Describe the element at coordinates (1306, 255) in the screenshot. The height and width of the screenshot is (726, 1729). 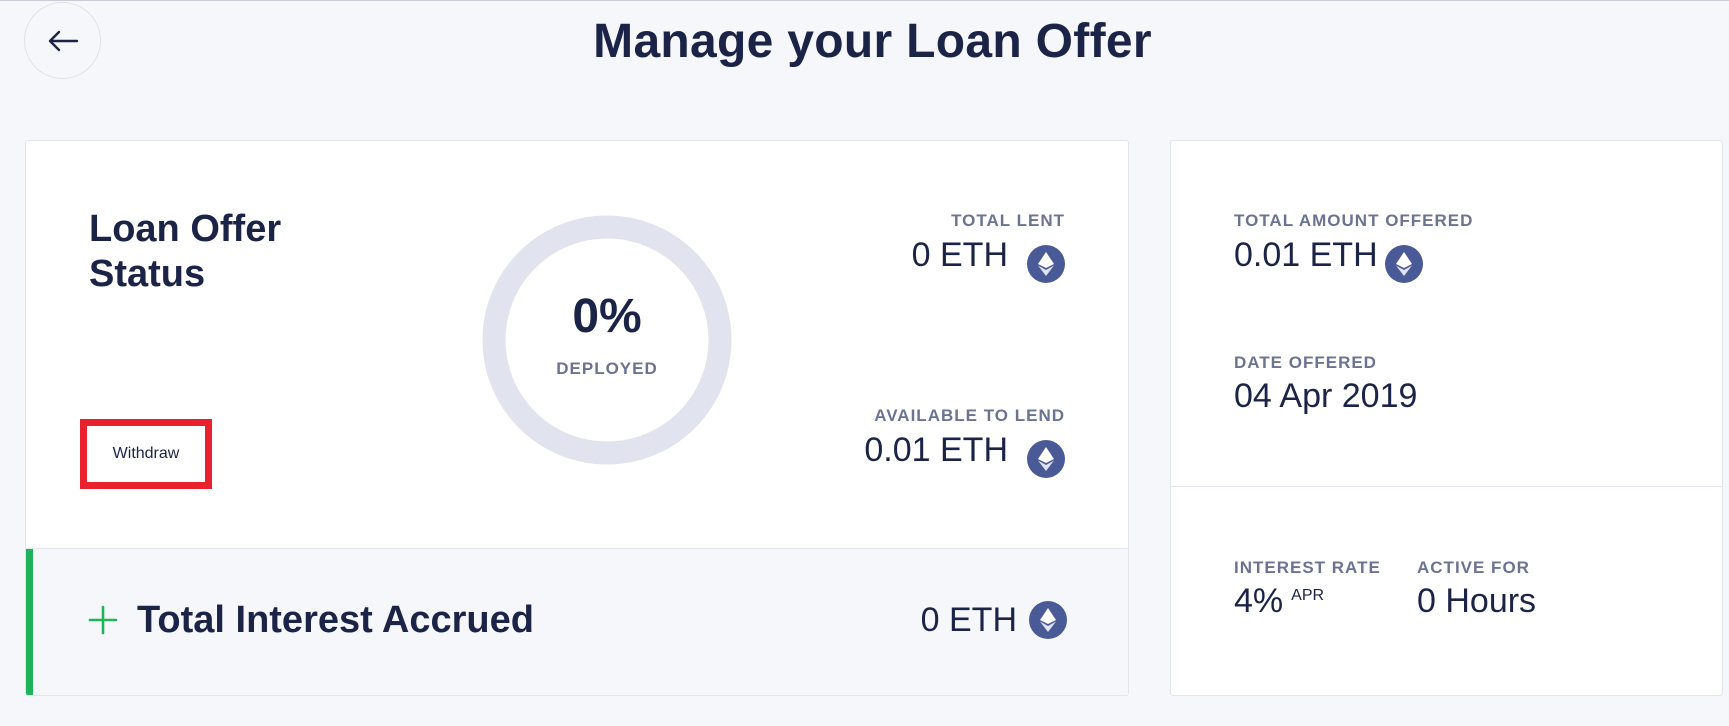
I see `total-amount-offered-value: 0.01 ETH` at that location.